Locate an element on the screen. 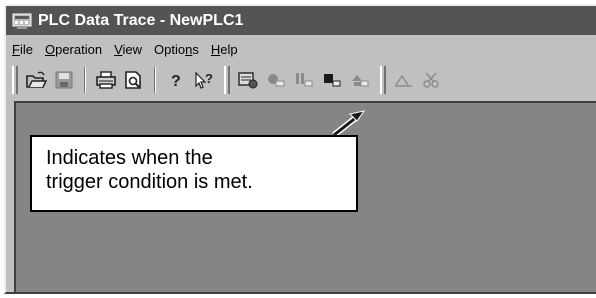 Image resolution: width=596 pixels, height=298 pixels. context-help-icon: ? is located at coordinates (204, 80).